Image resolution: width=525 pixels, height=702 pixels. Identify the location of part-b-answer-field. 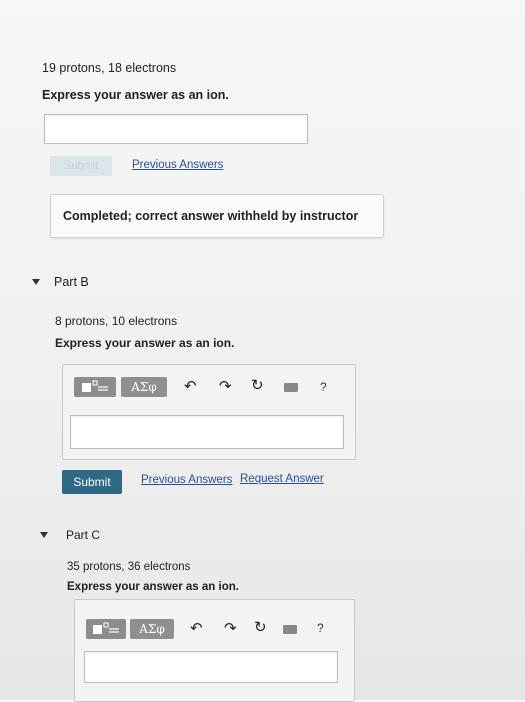
(207, 432).